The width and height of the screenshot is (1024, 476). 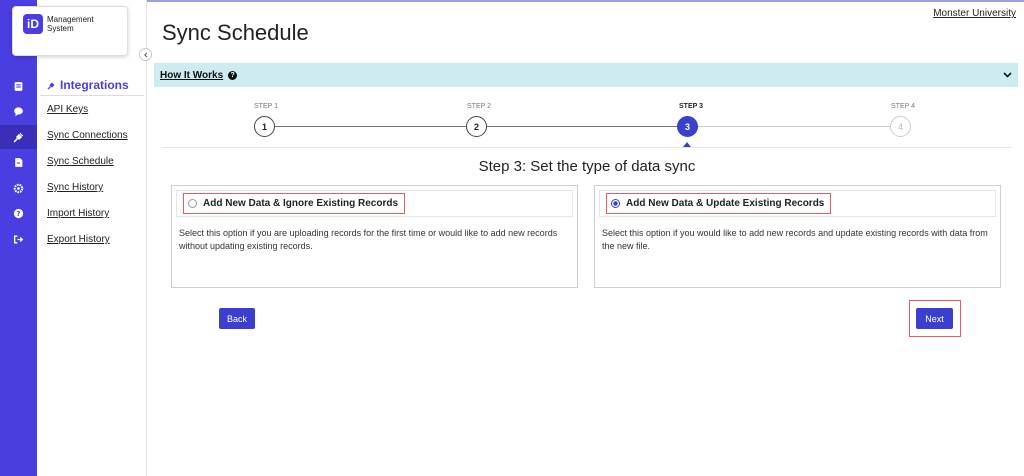 I want to click on submenu-item-import-history: Import History, so click(x=78, y=213).